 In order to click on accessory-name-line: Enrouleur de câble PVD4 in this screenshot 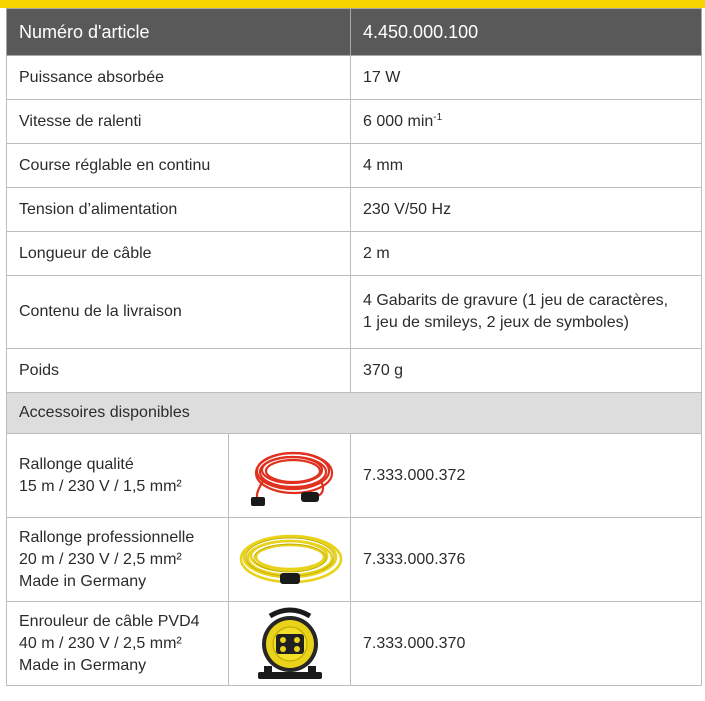, I will do `click(109, 621)`.